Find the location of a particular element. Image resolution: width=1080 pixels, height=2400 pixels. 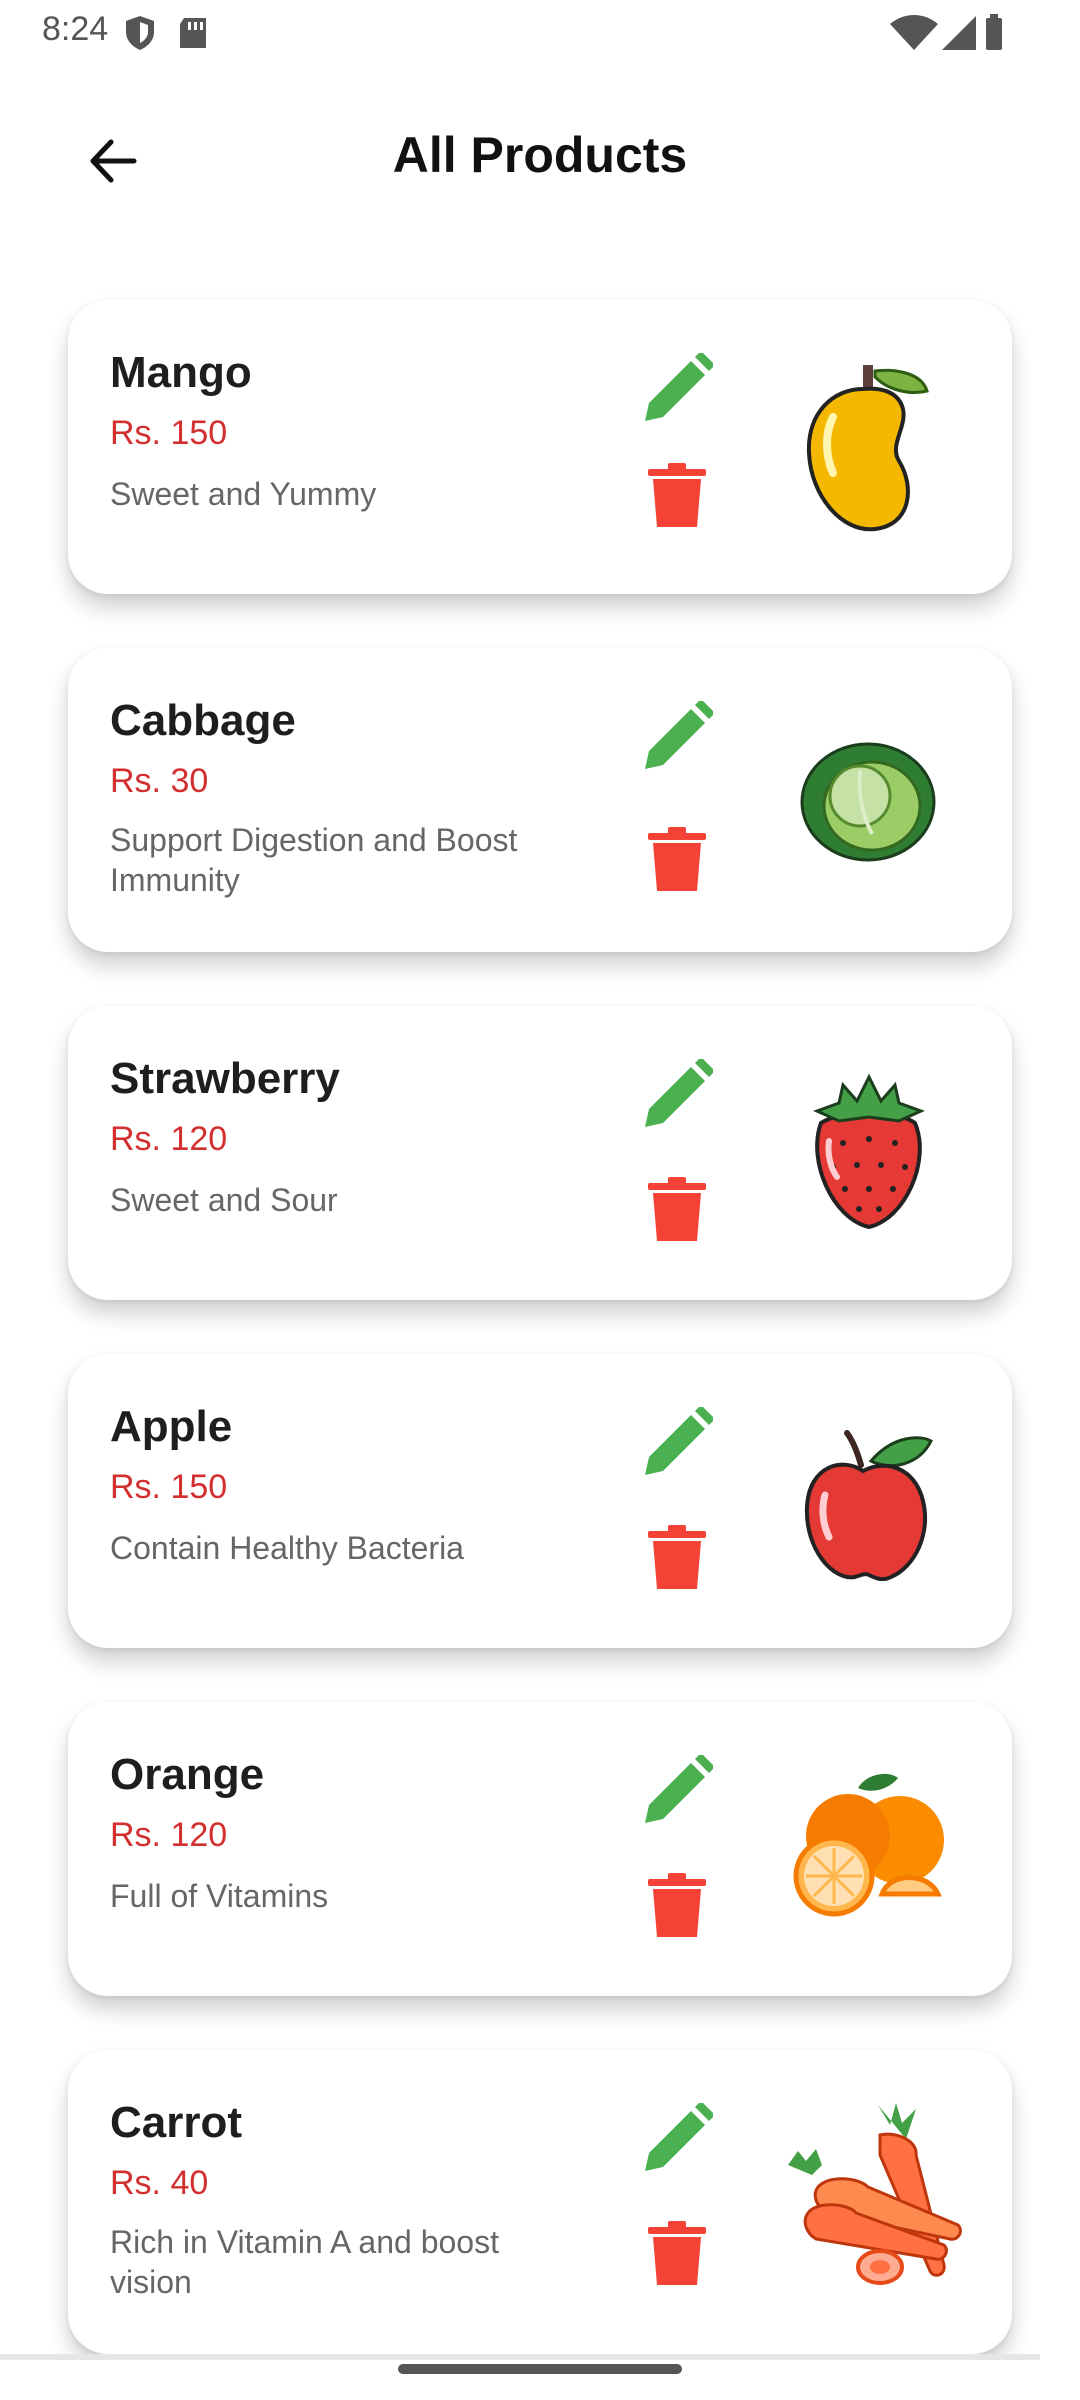

product-description: Support Digestion and Boost Immunity is located at coordinates (314, 860).